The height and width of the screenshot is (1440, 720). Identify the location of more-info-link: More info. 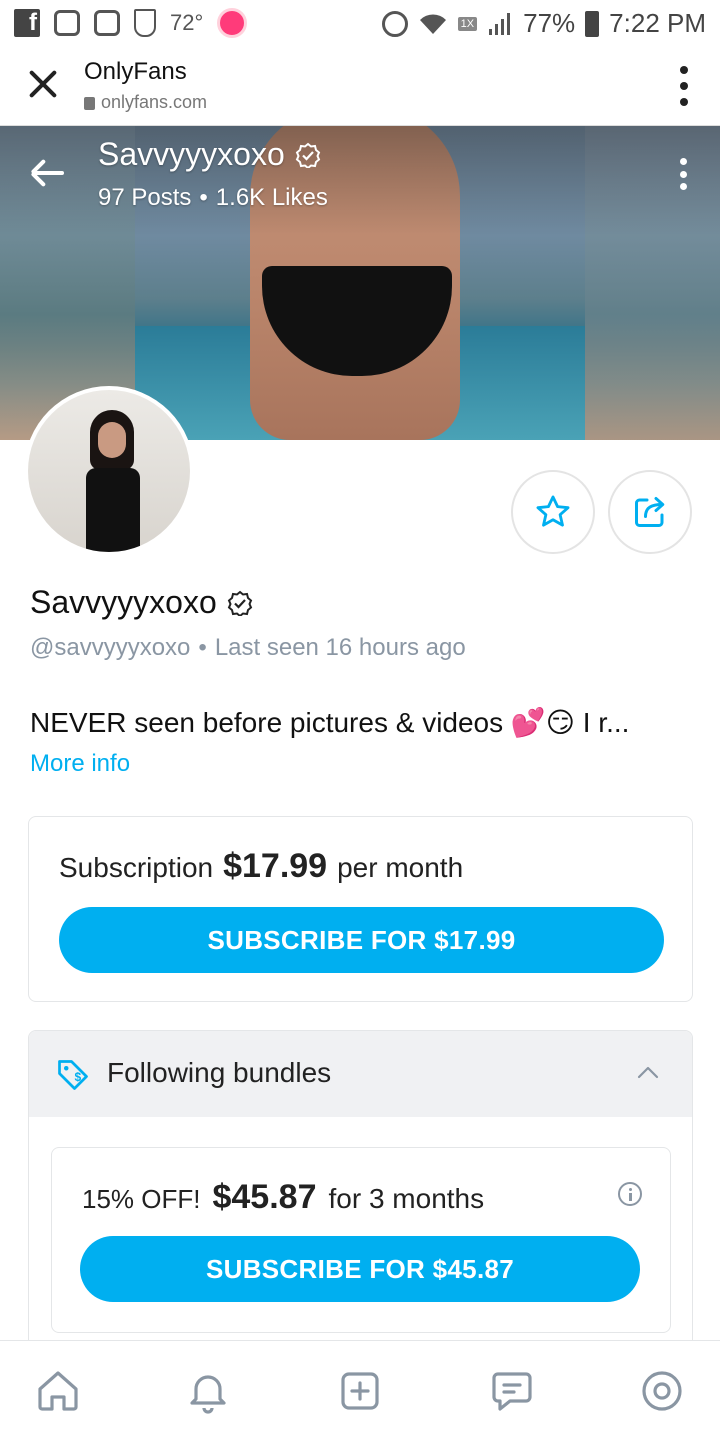
(80, 764).